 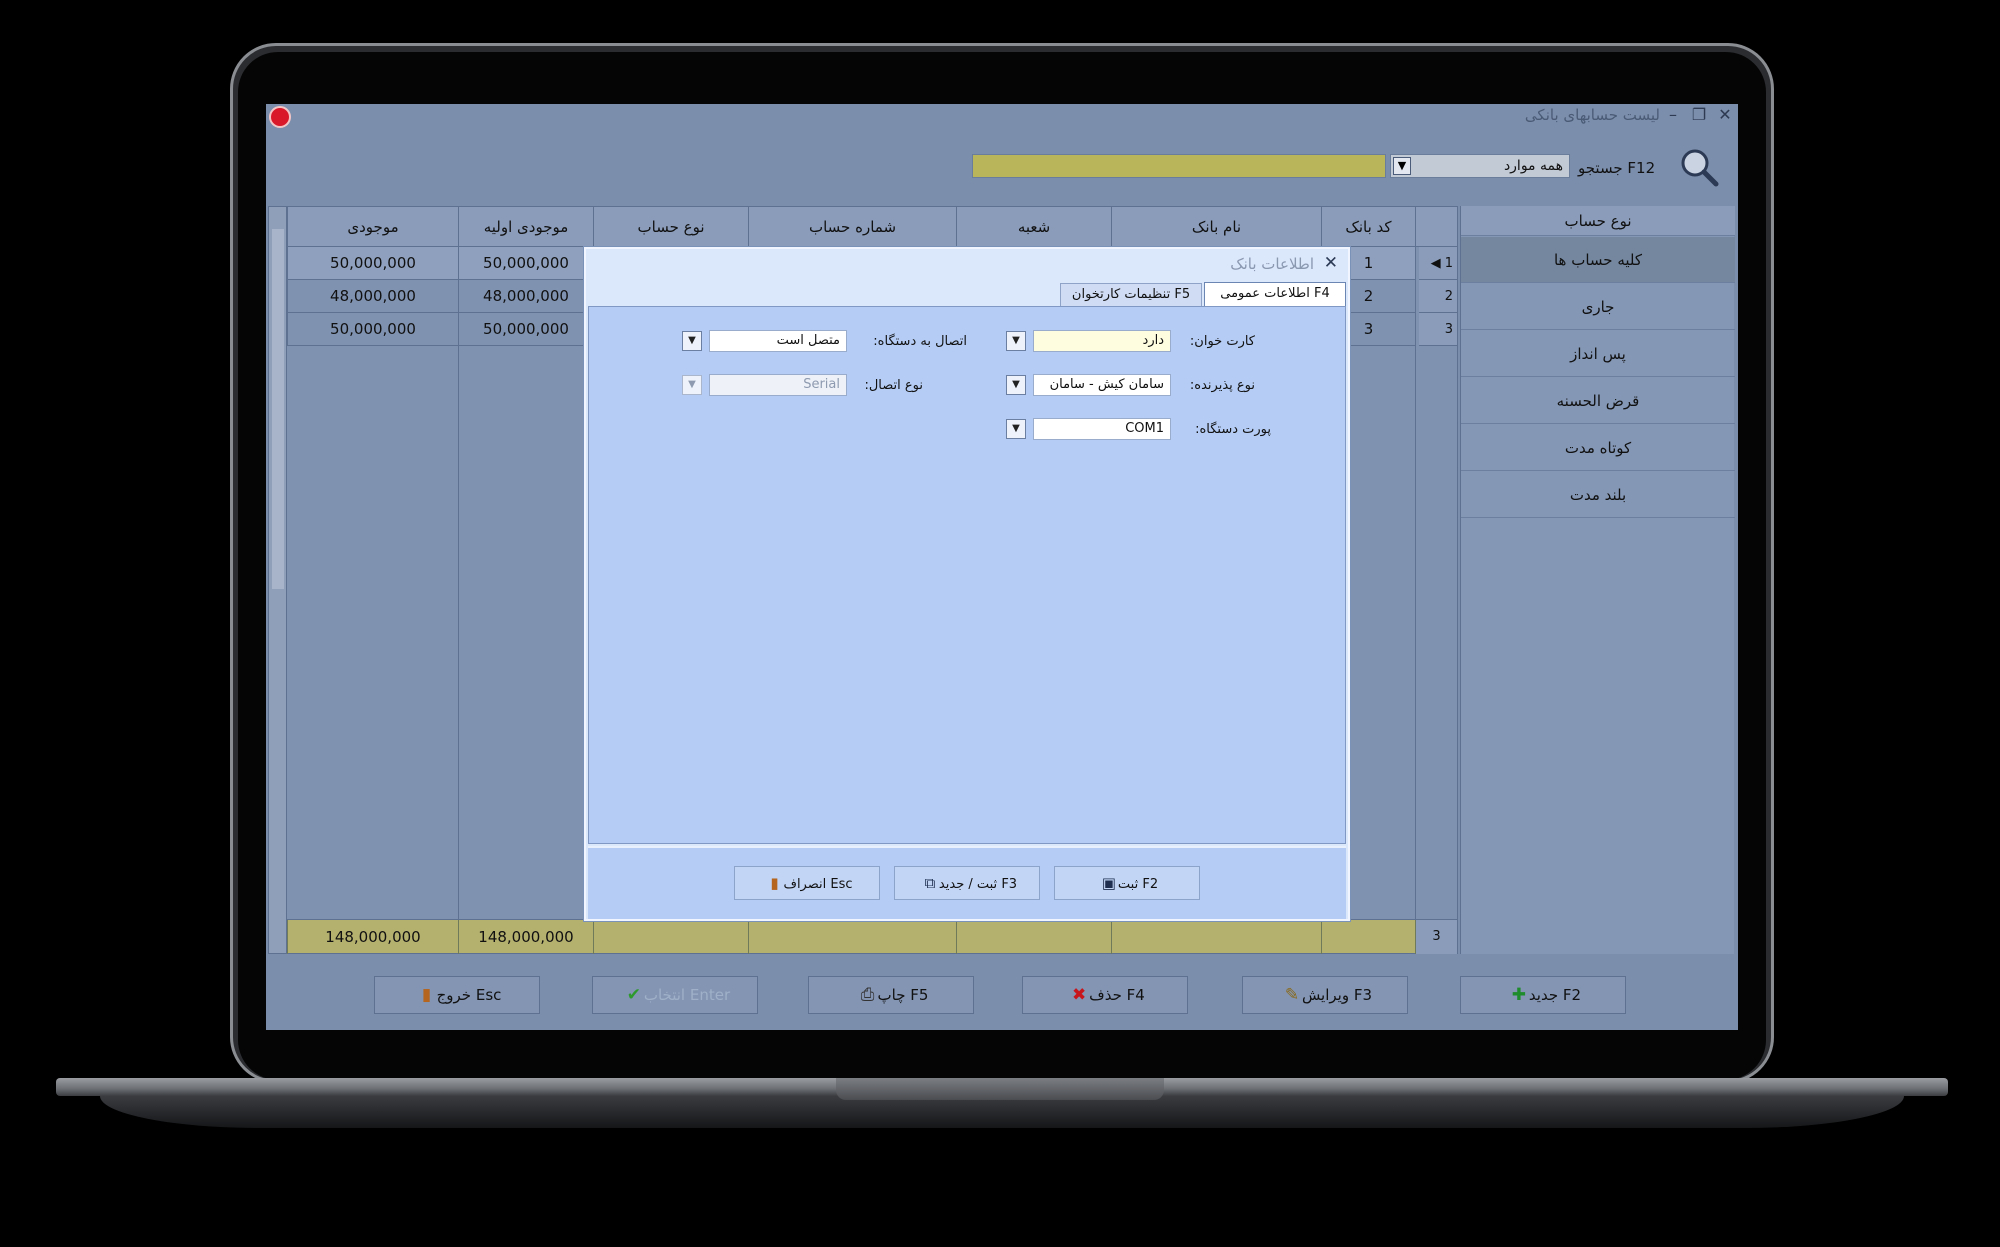 What do you see at coordinates (1598, 221) in the screenshot?
I see `account-type-header: نوع حساب` at bounding box center [1598, 221].